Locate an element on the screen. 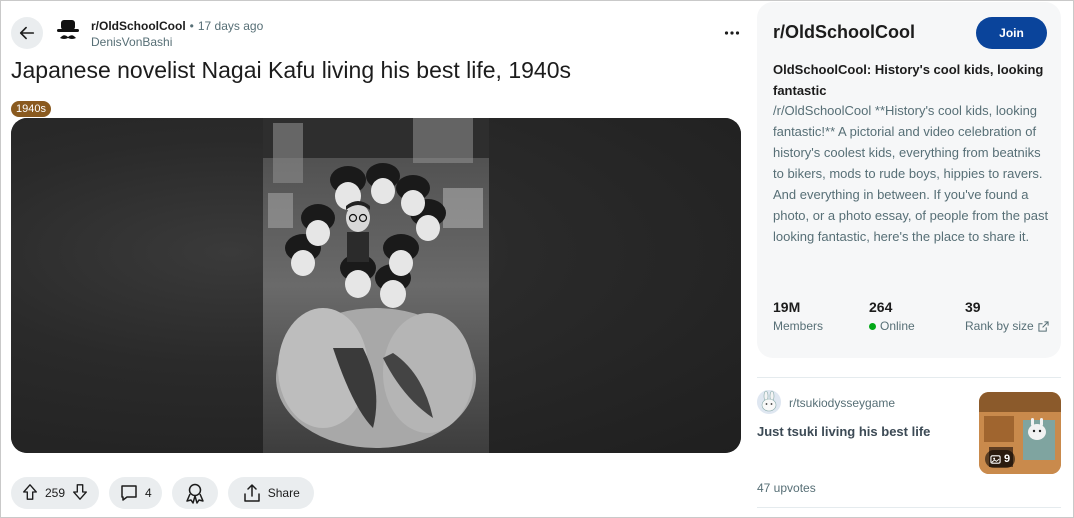  join-button: Join is located at coordinates (1011, 33).